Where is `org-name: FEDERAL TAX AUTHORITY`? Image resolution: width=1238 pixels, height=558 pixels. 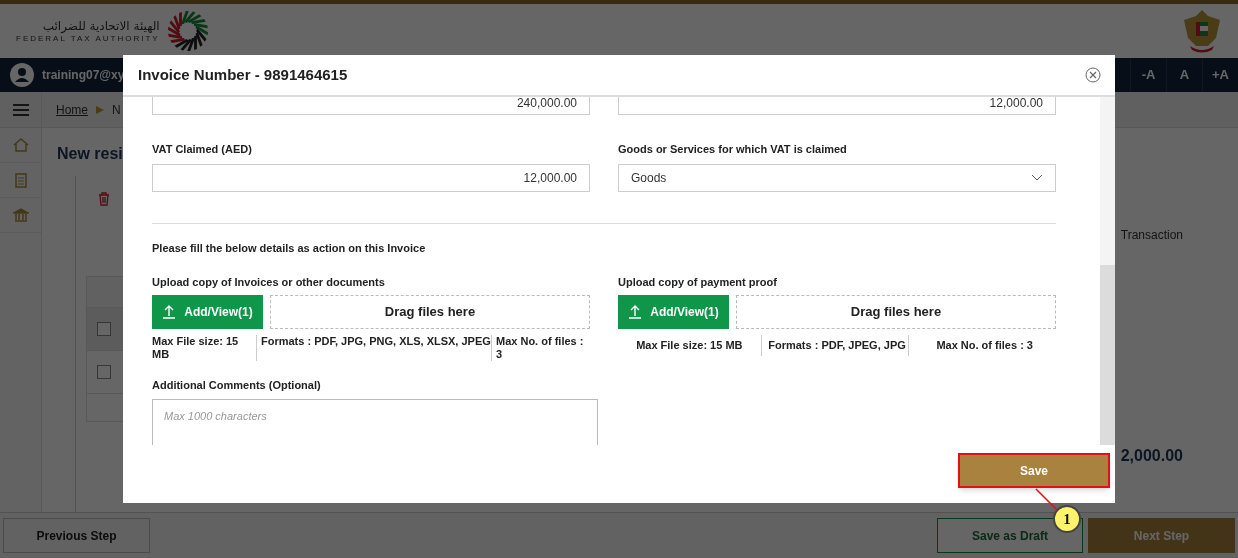
org-name: FEDERAL TAX AUTHORITY is located at coordinates (88, 39).